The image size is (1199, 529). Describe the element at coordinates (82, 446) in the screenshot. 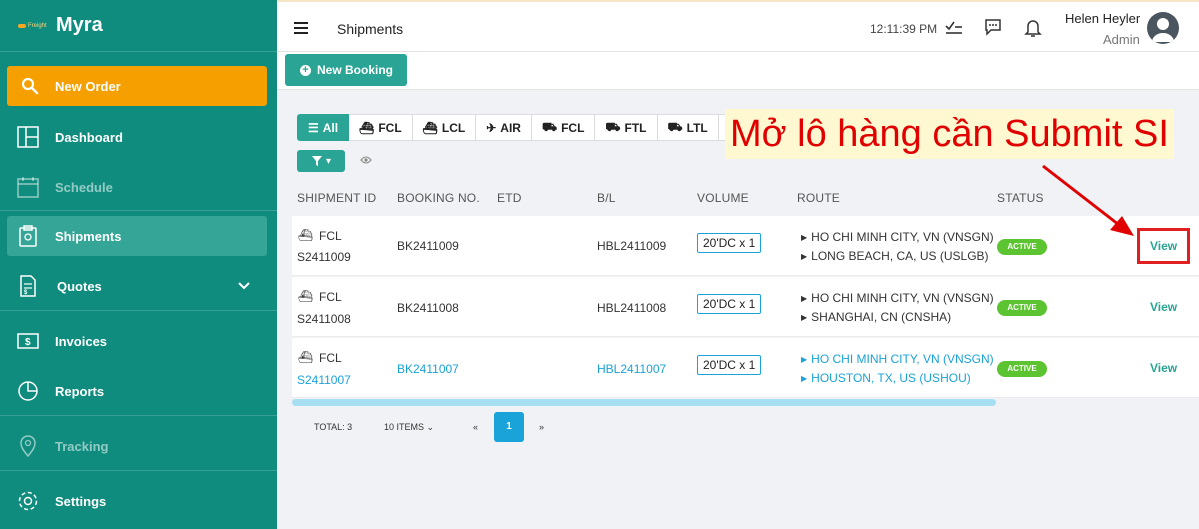

I see `sidebar-item-label: Tracking` at that location.